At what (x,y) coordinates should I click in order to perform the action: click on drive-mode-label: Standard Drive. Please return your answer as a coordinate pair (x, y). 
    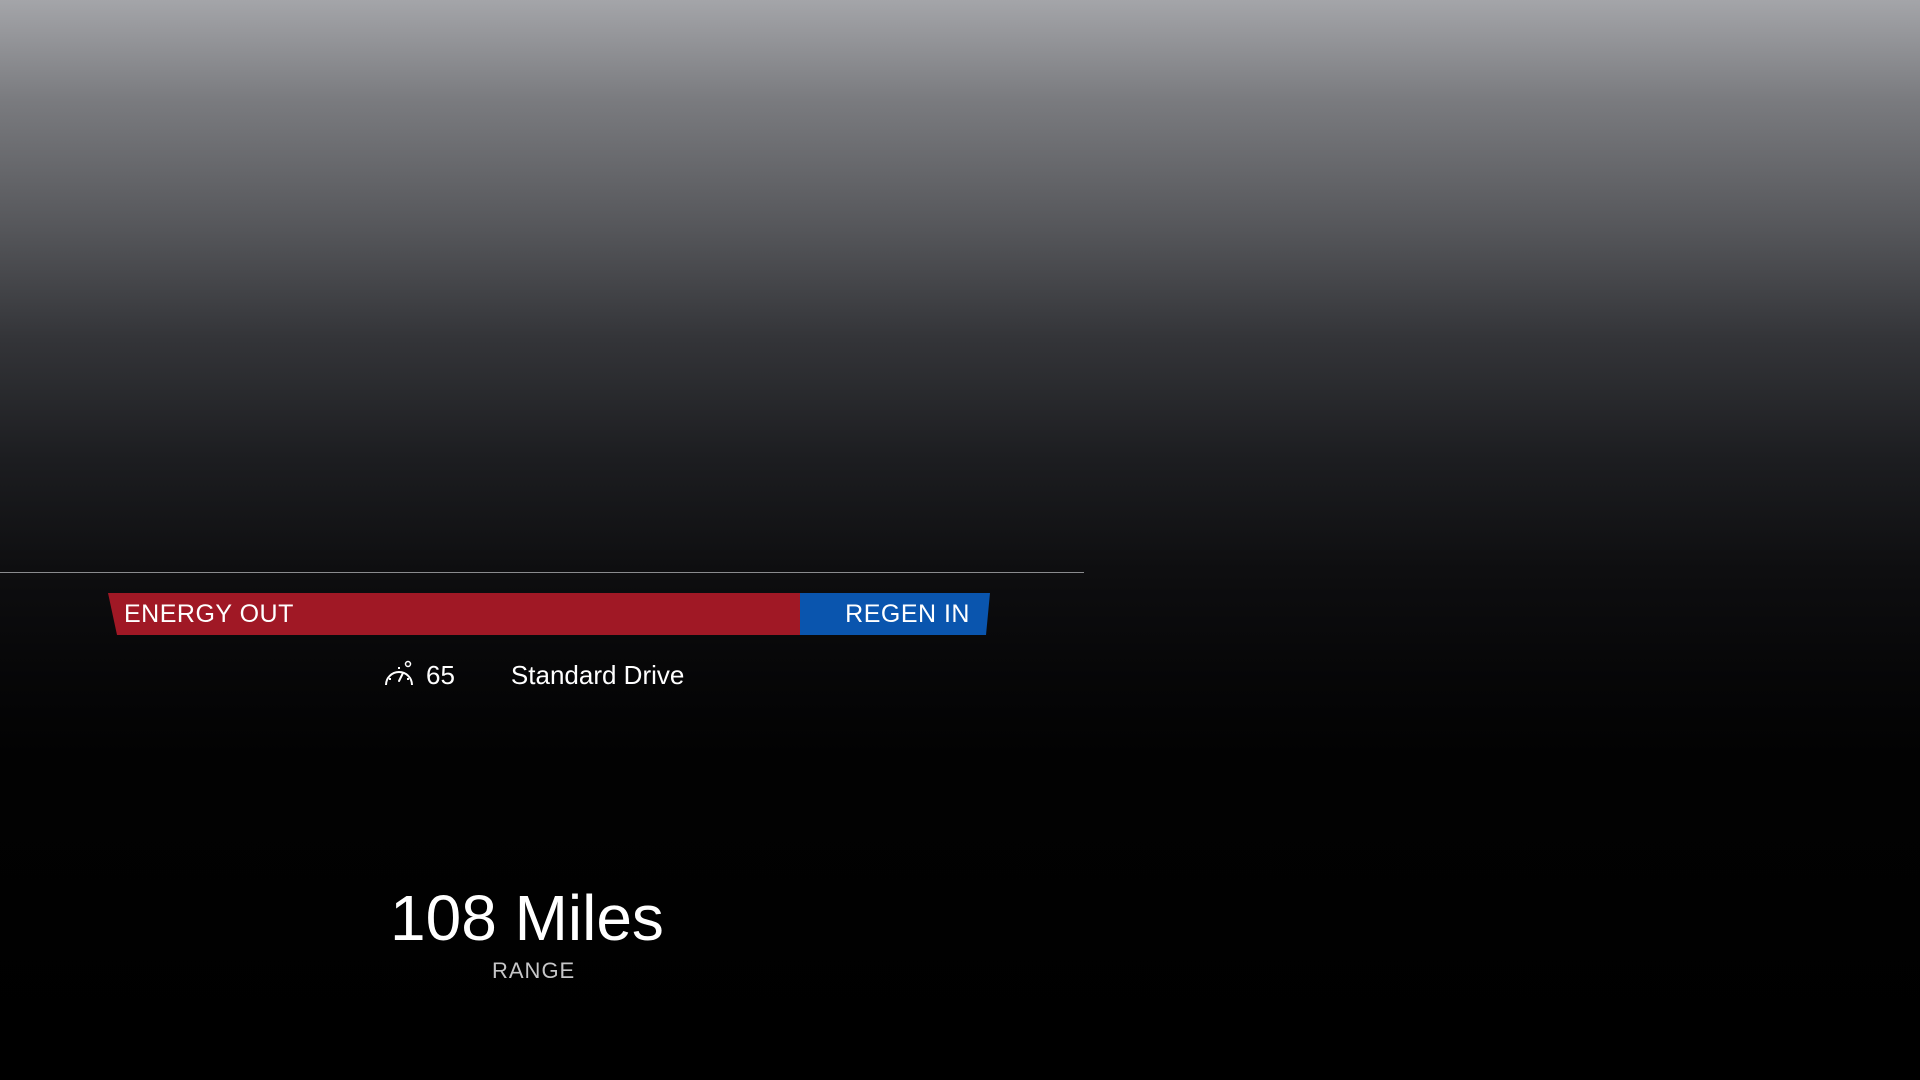
    Looking at the image, I should click on (597, 674).